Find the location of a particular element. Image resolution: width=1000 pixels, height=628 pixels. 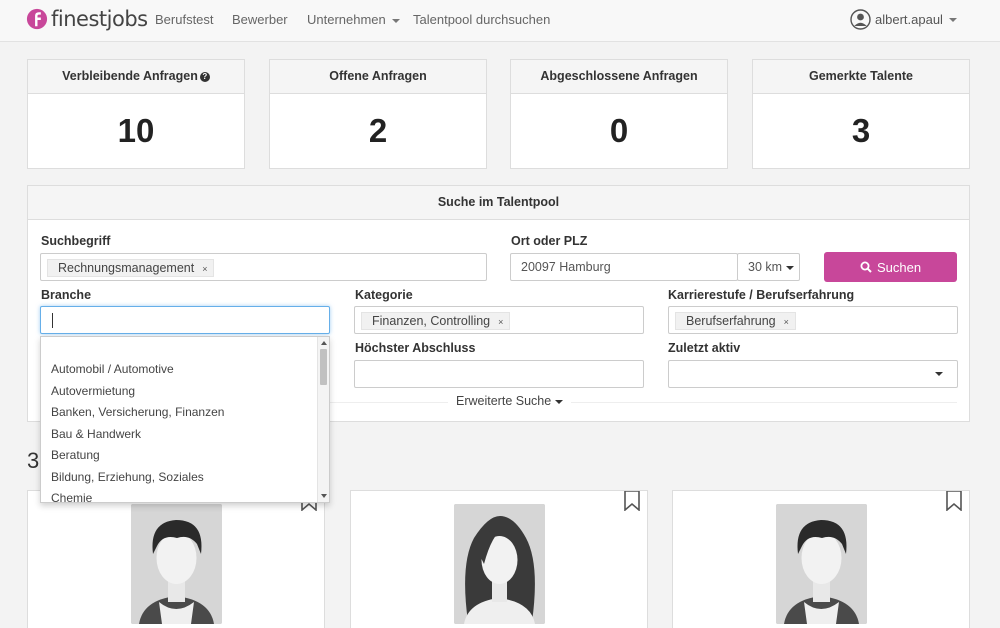

radius-select: 30 km is located at coordinates (768, 267).